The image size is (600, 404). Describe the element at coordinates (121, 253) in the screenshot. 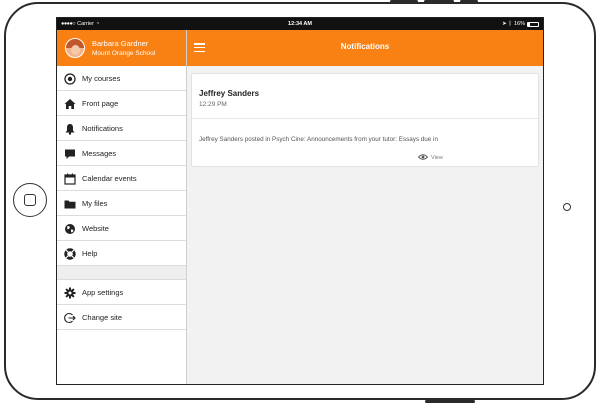

I see `sidebar-item-help: Help` at that location.